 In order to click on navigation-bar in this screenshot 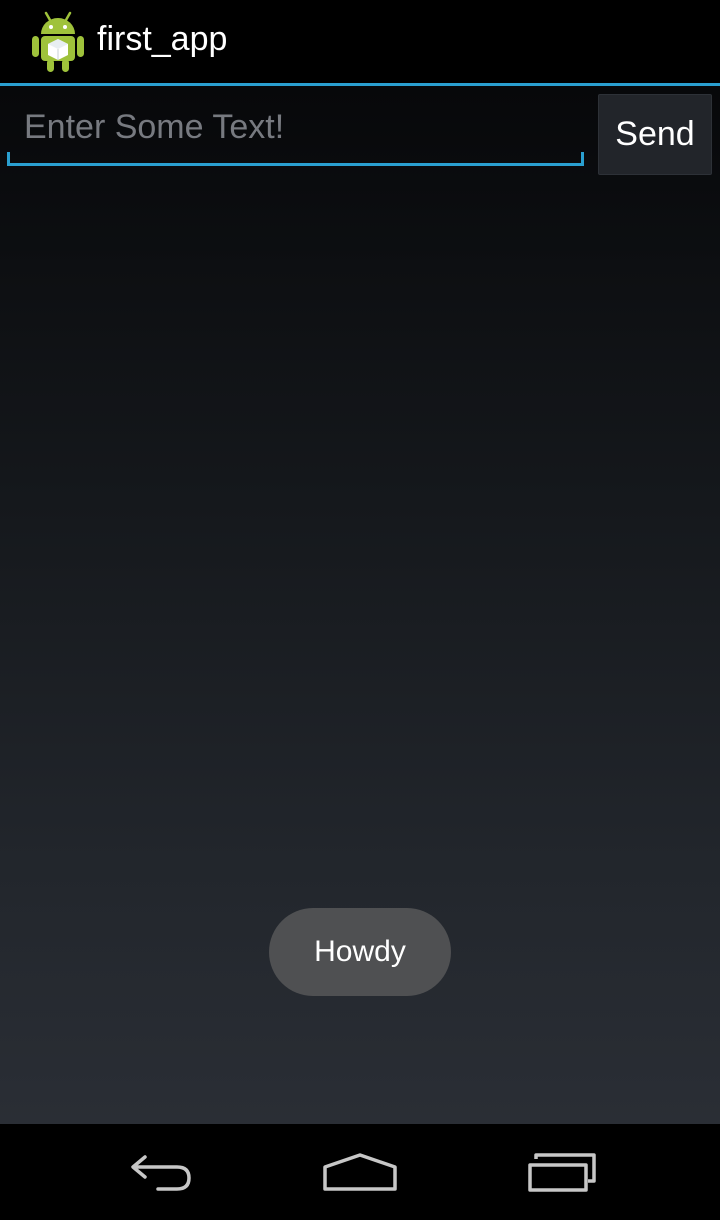, I will do `click(360, 1172)`.